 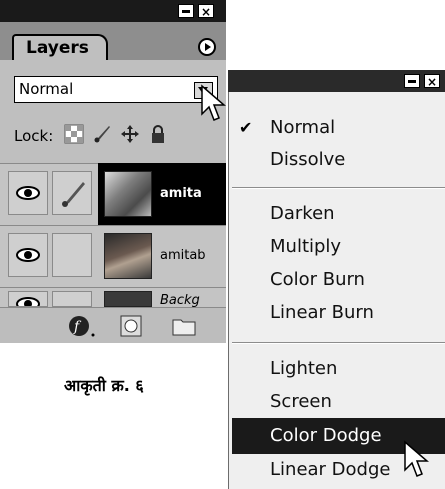 I want to click on menu-item-darken: Darken, so click(x=302, y=214).